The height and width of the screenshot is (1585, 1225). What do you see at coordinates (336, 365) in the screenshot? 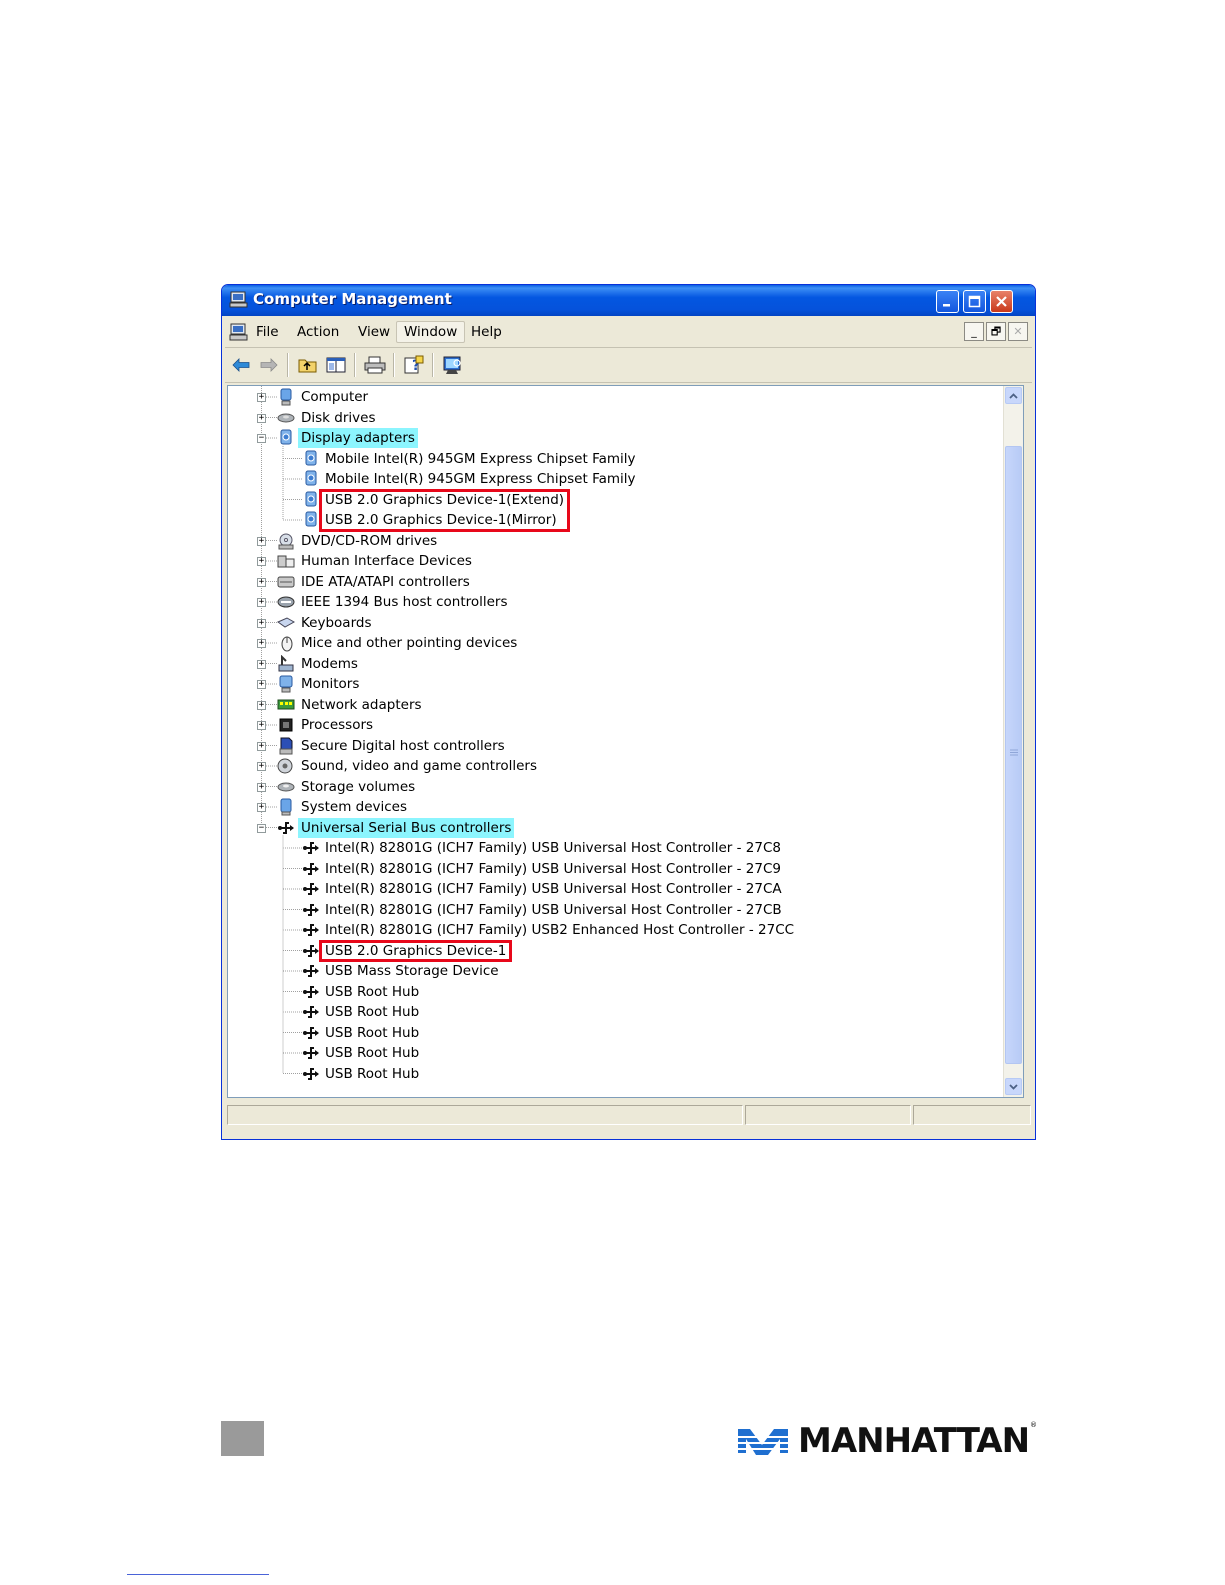
I see `show-hide-console-tree-button` at bounding box center [336, 365].